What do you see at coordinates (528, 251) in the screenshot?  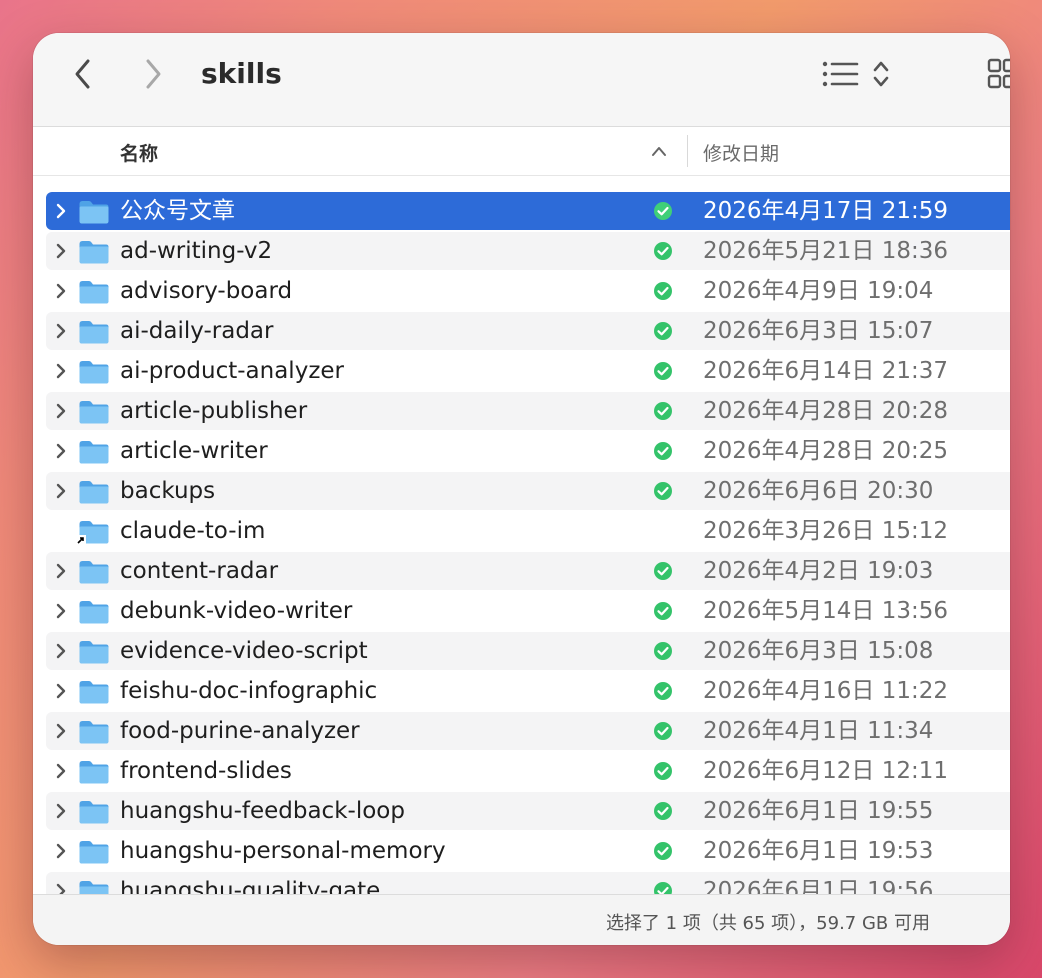 I see `file-row: ad-writing-v2 2026年5月21日 18:36` at bounding box center [528, 251].